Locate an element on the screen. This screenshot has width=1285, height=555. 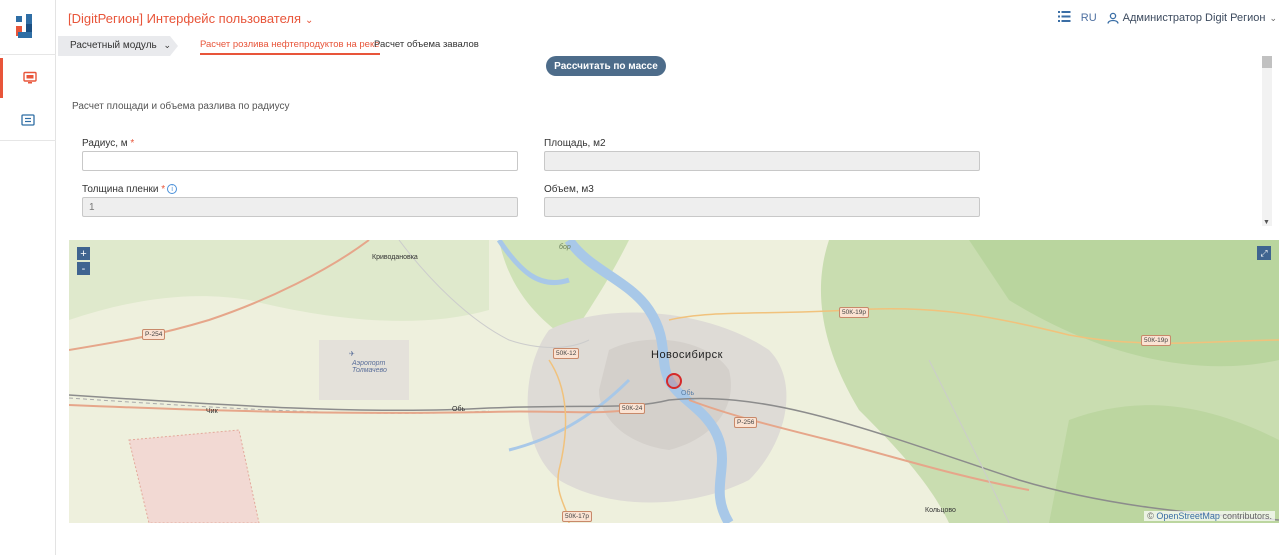
zoom-in-button: + is located at coordinates (83, 253).